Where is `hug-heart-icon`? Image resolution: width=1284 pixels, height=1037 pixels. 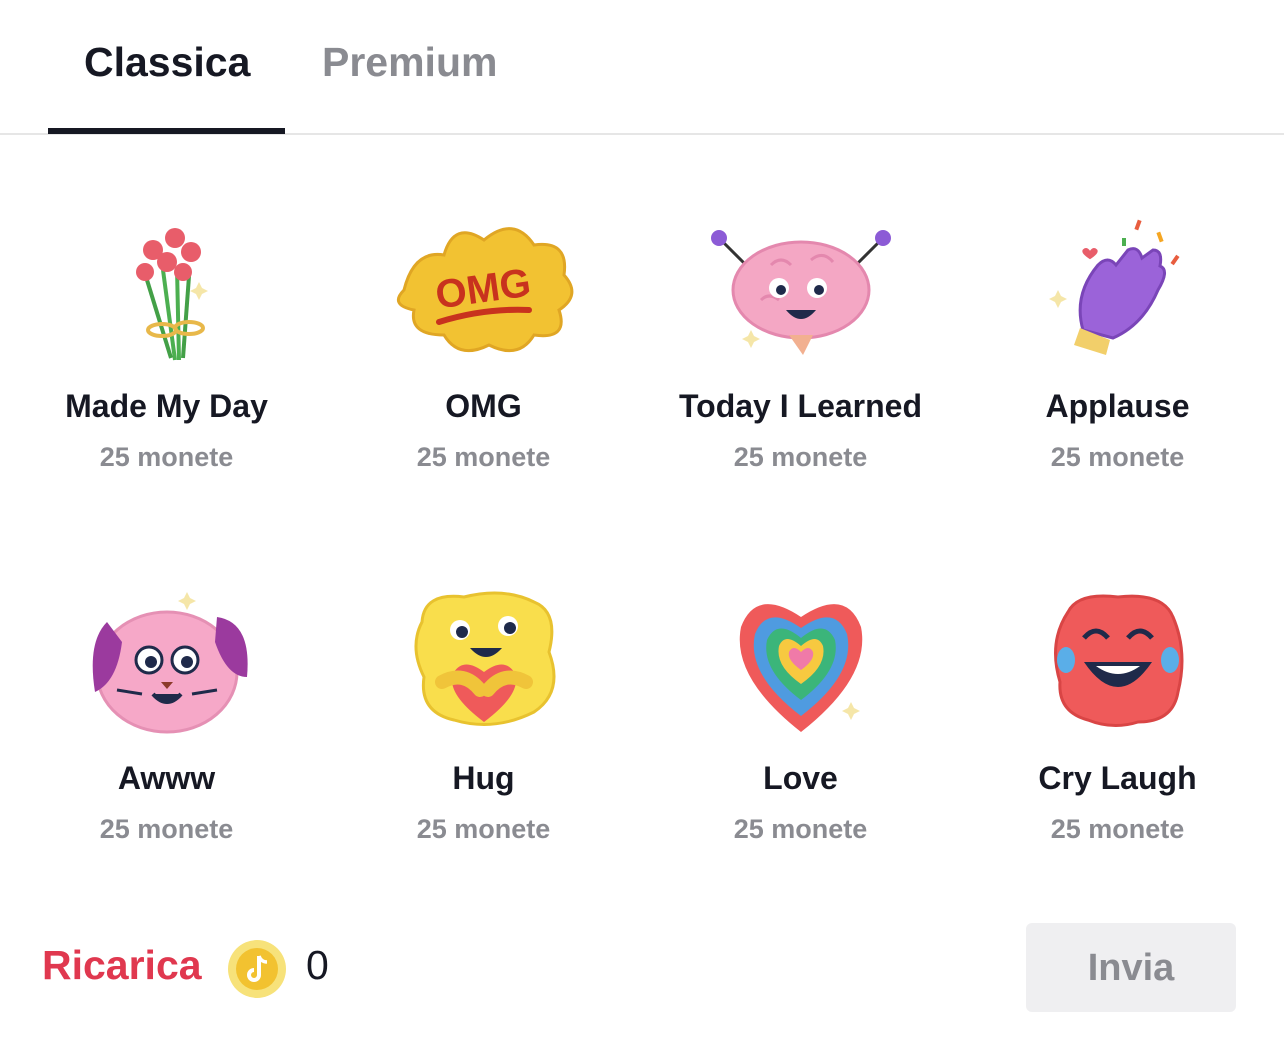
hug-heart-icon is located at coordinates (483, 667).